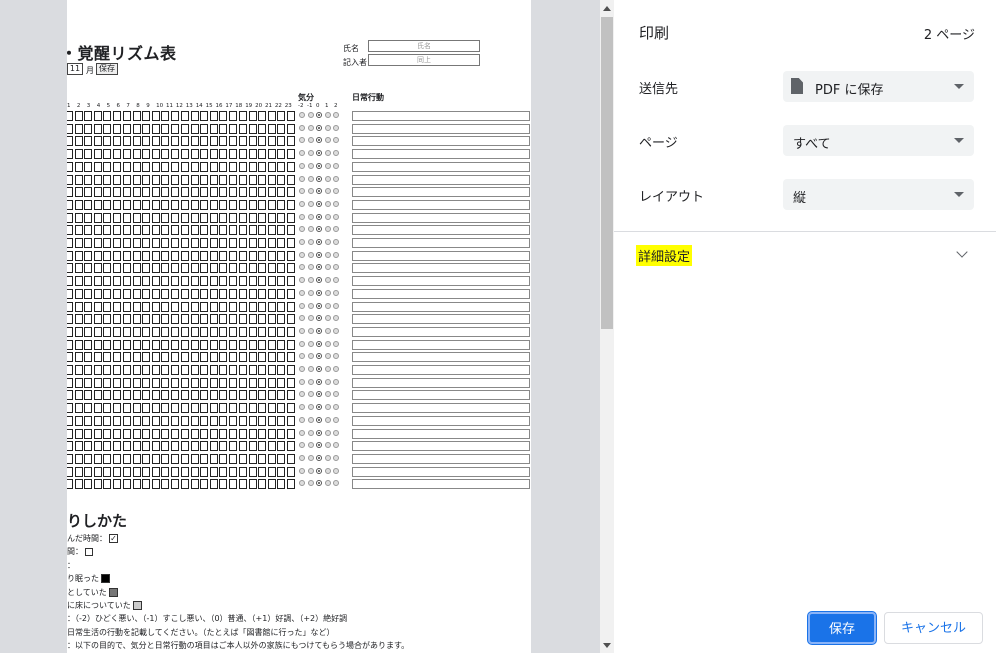  I want to click on scroll-down-arrow-icon, so click(607, 645).